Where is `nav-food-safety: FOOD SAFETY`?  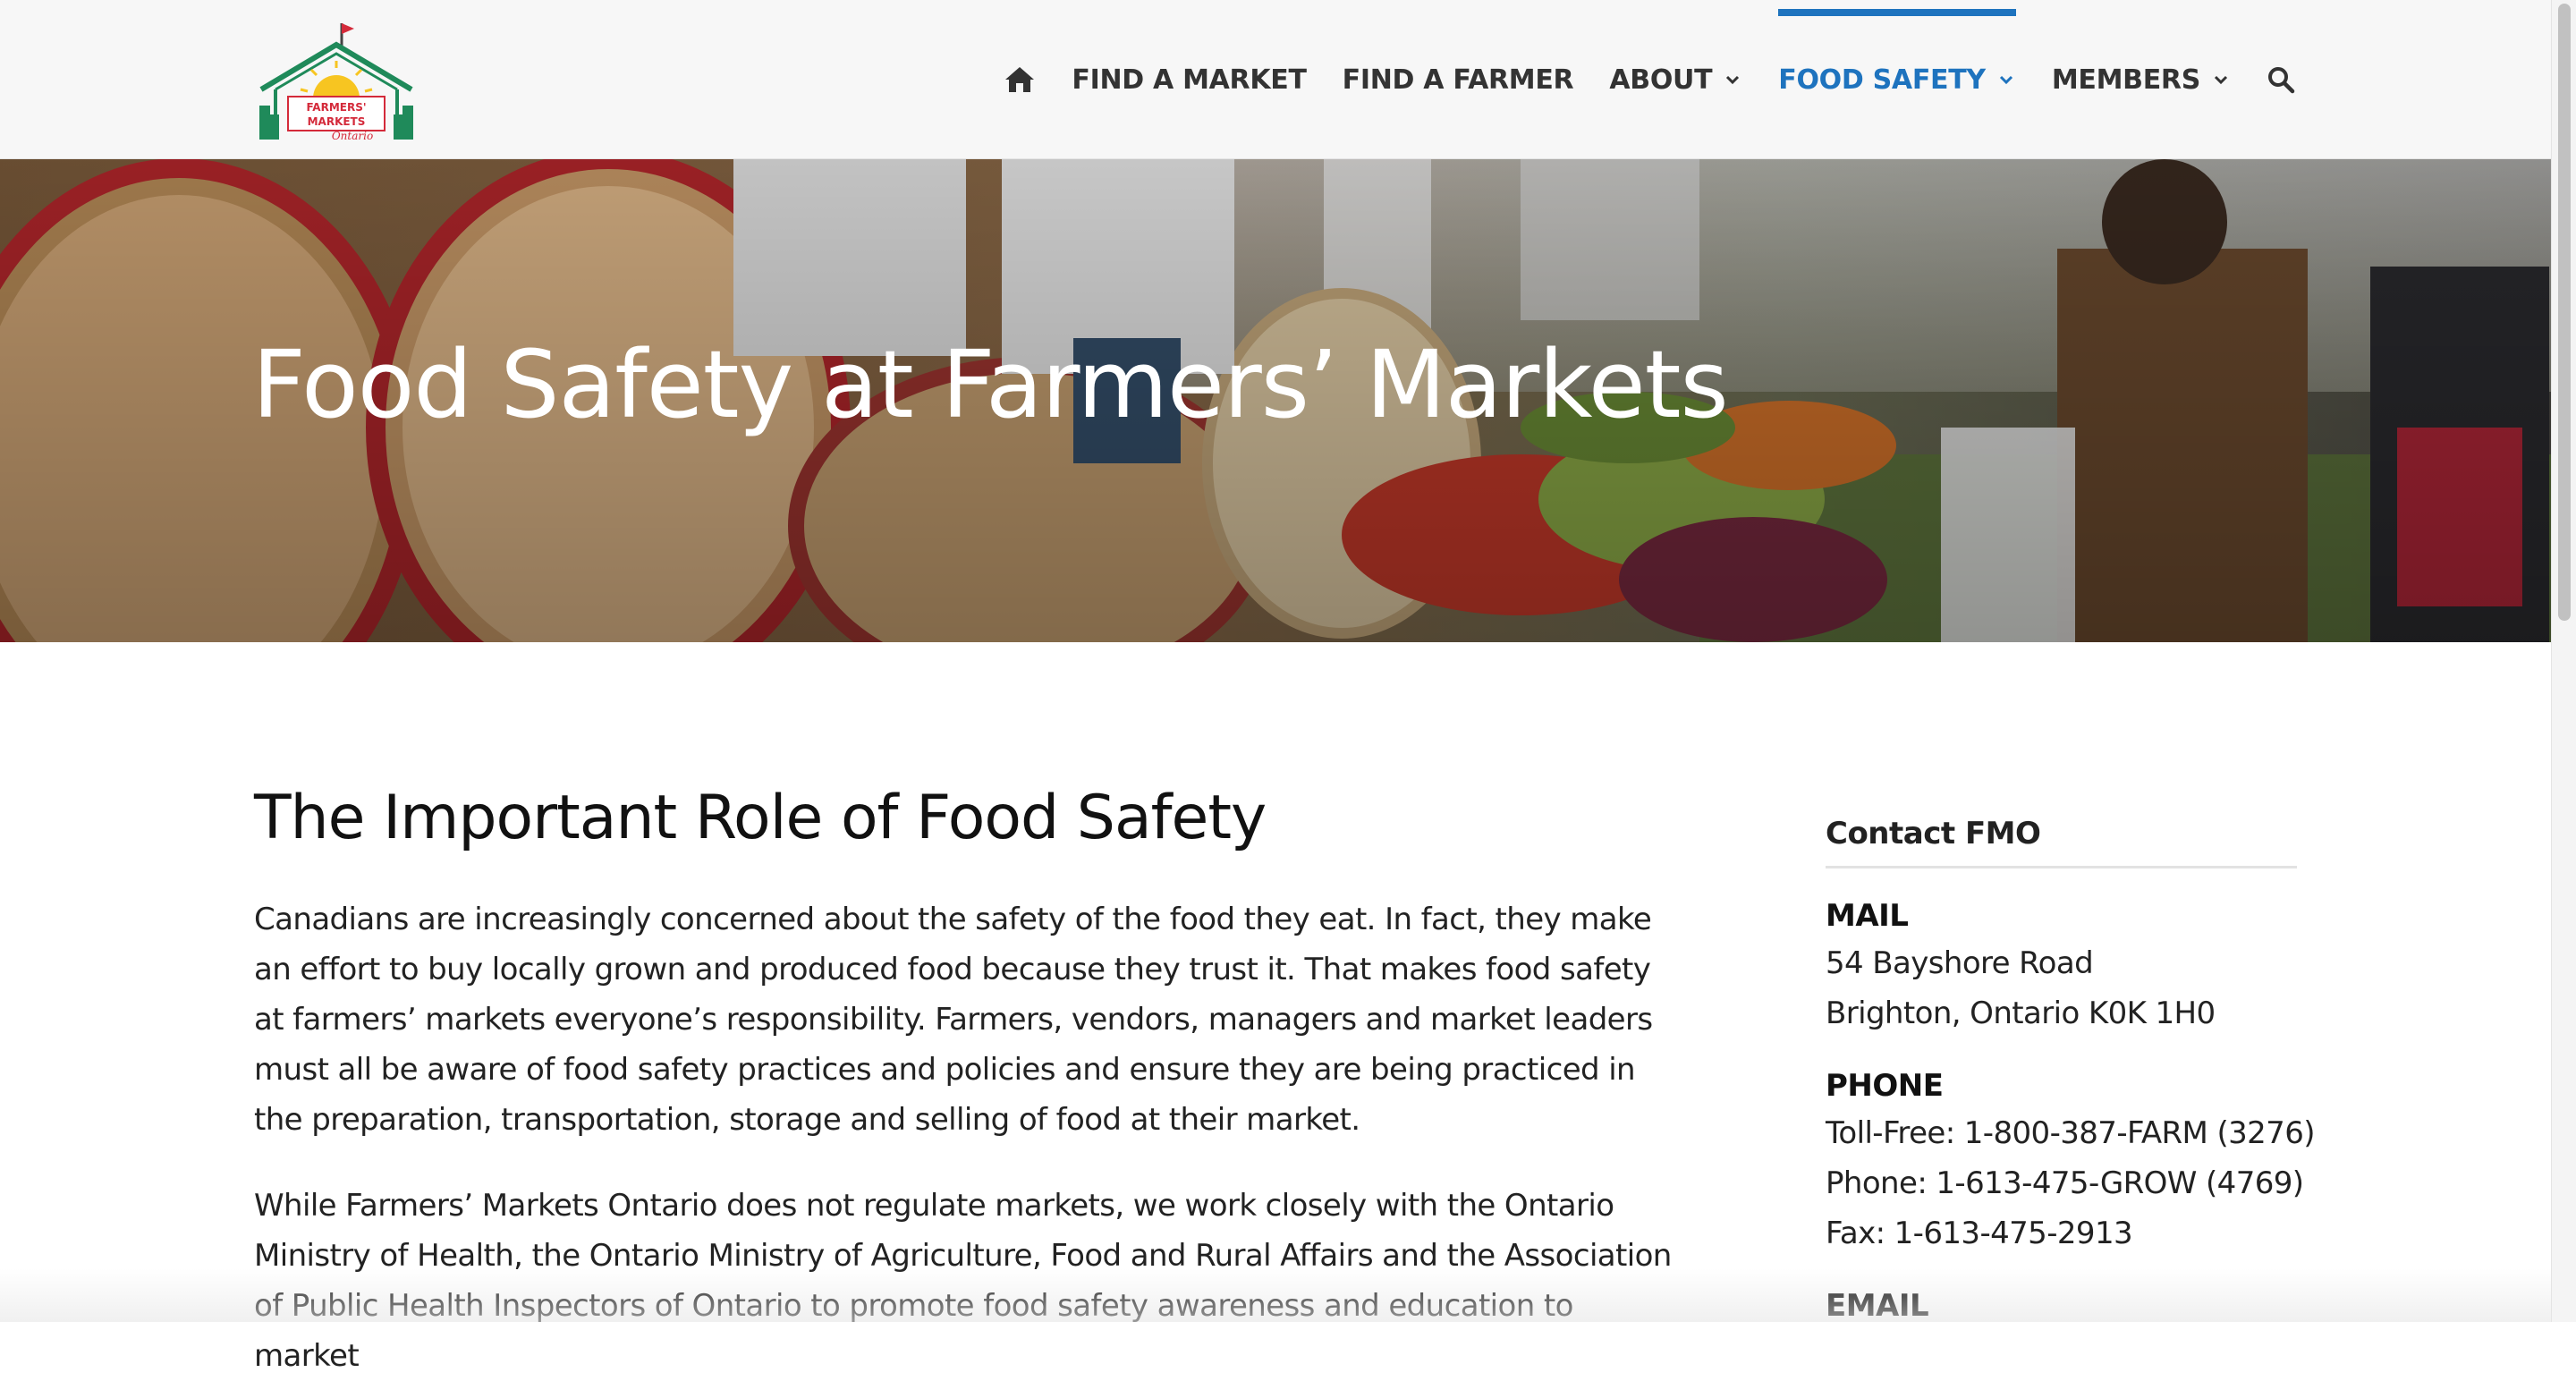 nav-food-safety: FOOD SAFETY is located at coordinates (1897, 79).